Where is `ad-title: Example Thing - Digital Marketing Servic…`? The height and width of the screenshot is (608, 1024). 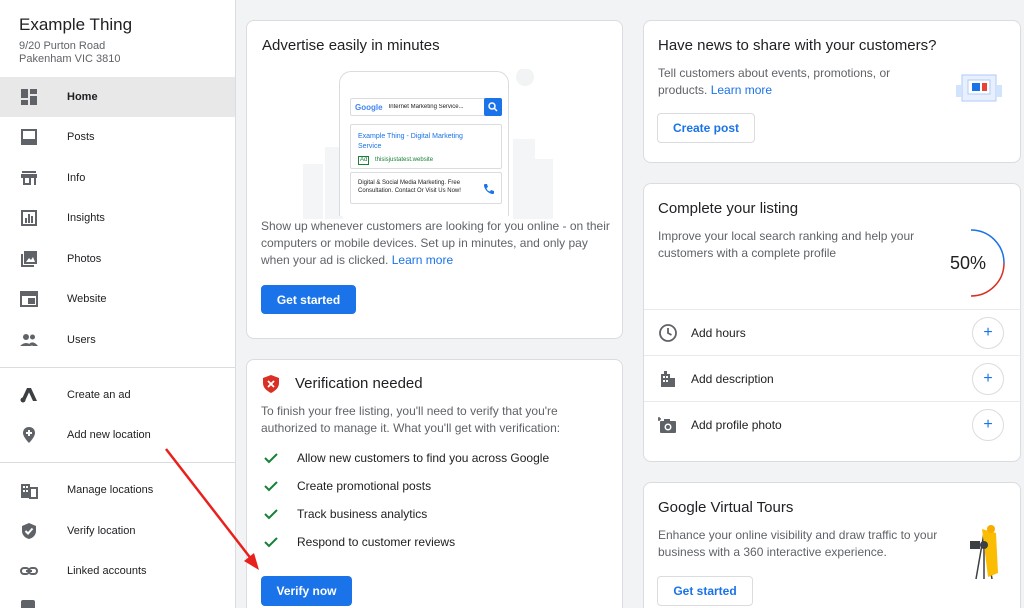 ad-title: Example Thing - Digital Marketing Servic… is located at coordinates (410, 141).